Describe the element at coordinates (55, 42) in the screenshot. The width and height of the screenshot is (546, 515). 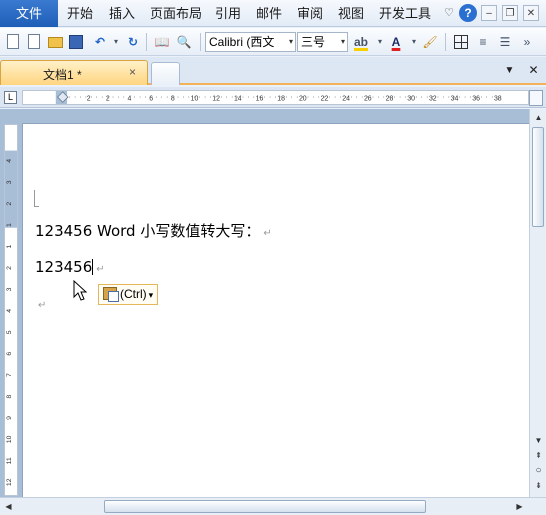
I see `open-folder-icon` at that location.